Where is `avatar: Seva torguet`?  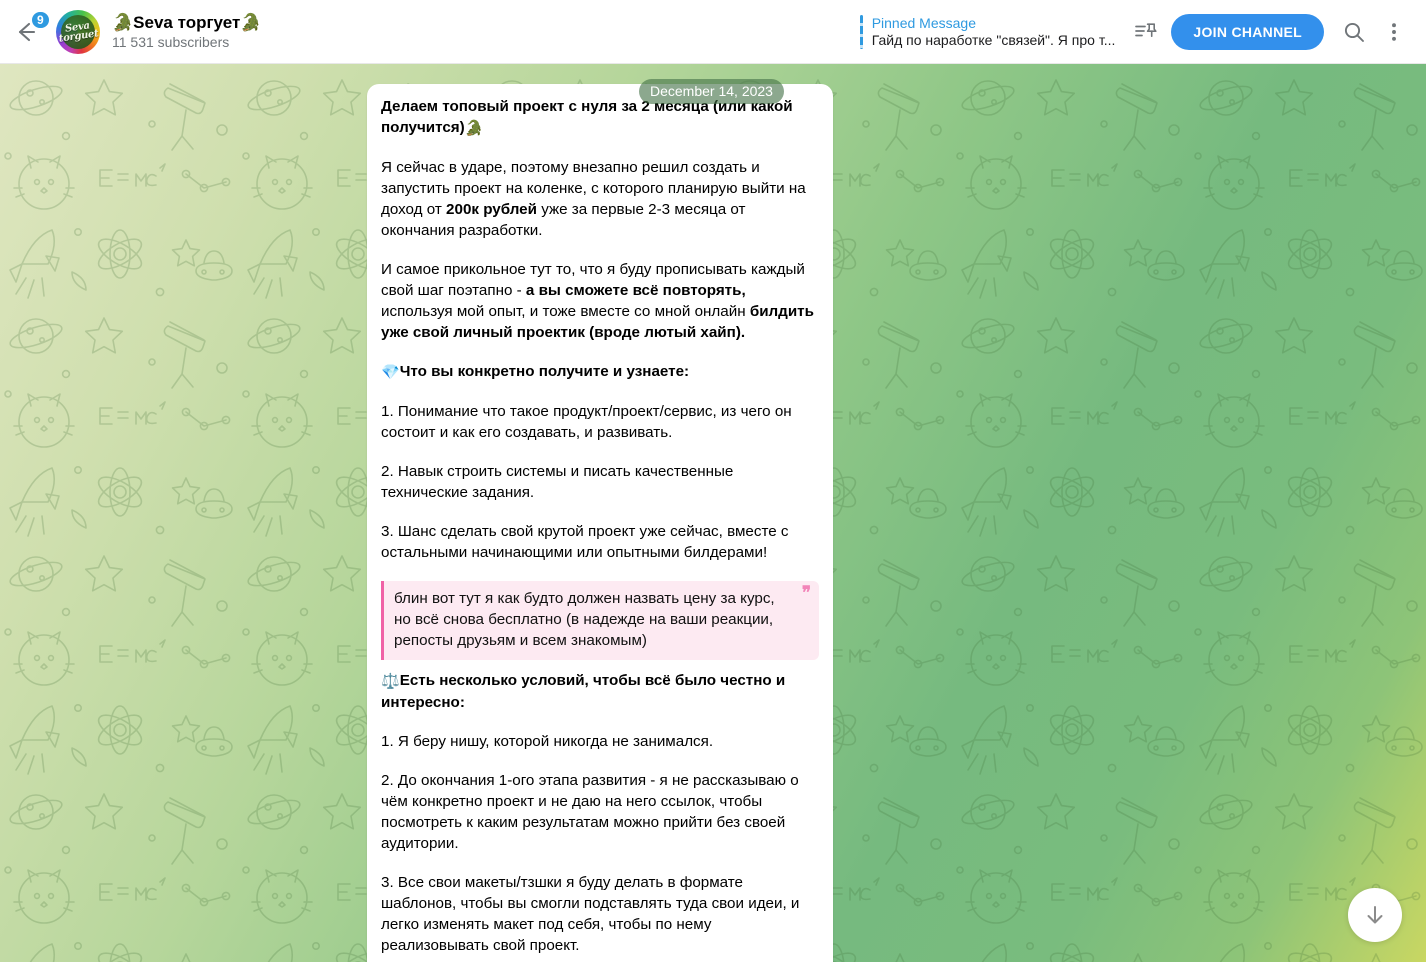
avatar: Seva torguet is located at coordinates (78, 31).